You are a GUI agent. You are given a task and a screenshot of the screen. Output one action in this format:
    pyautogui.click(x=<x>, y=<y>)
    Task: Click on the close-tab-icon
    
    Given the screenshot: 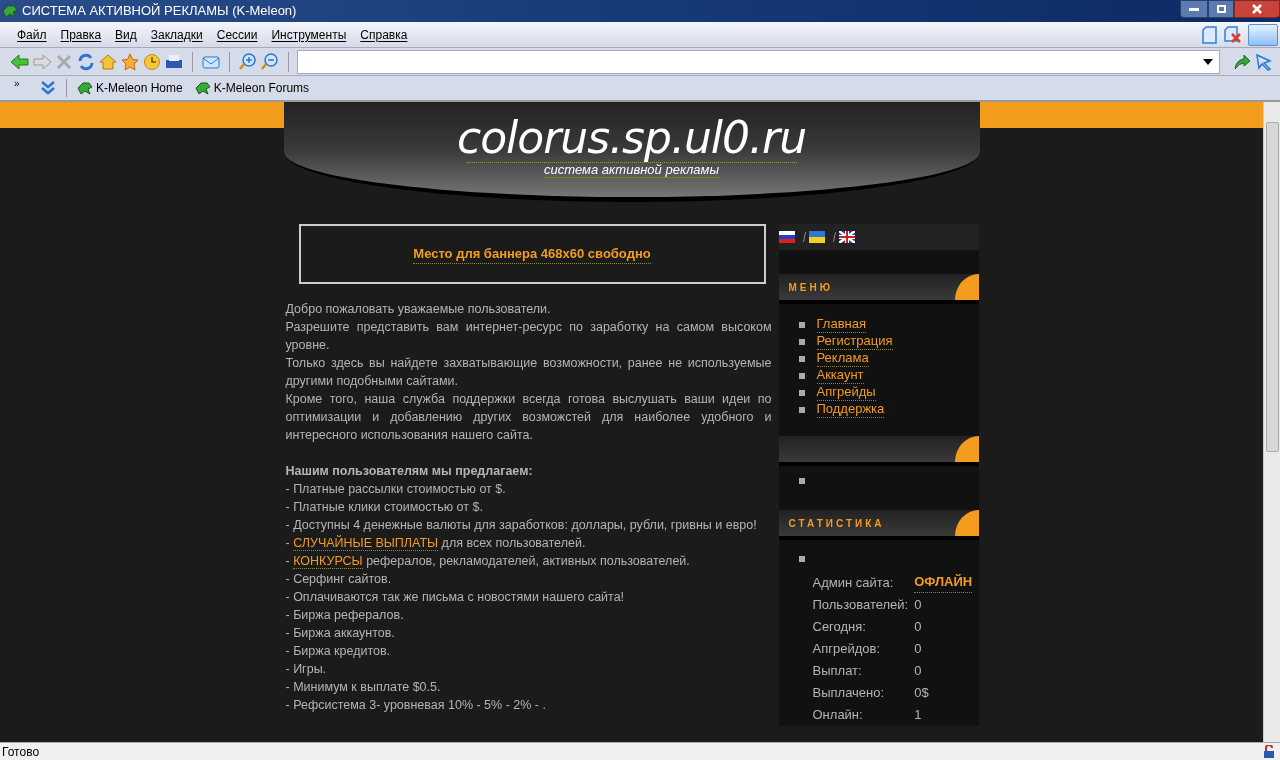 What is the action you would take?
    pyautogui.click(x=1233, y=34)
    